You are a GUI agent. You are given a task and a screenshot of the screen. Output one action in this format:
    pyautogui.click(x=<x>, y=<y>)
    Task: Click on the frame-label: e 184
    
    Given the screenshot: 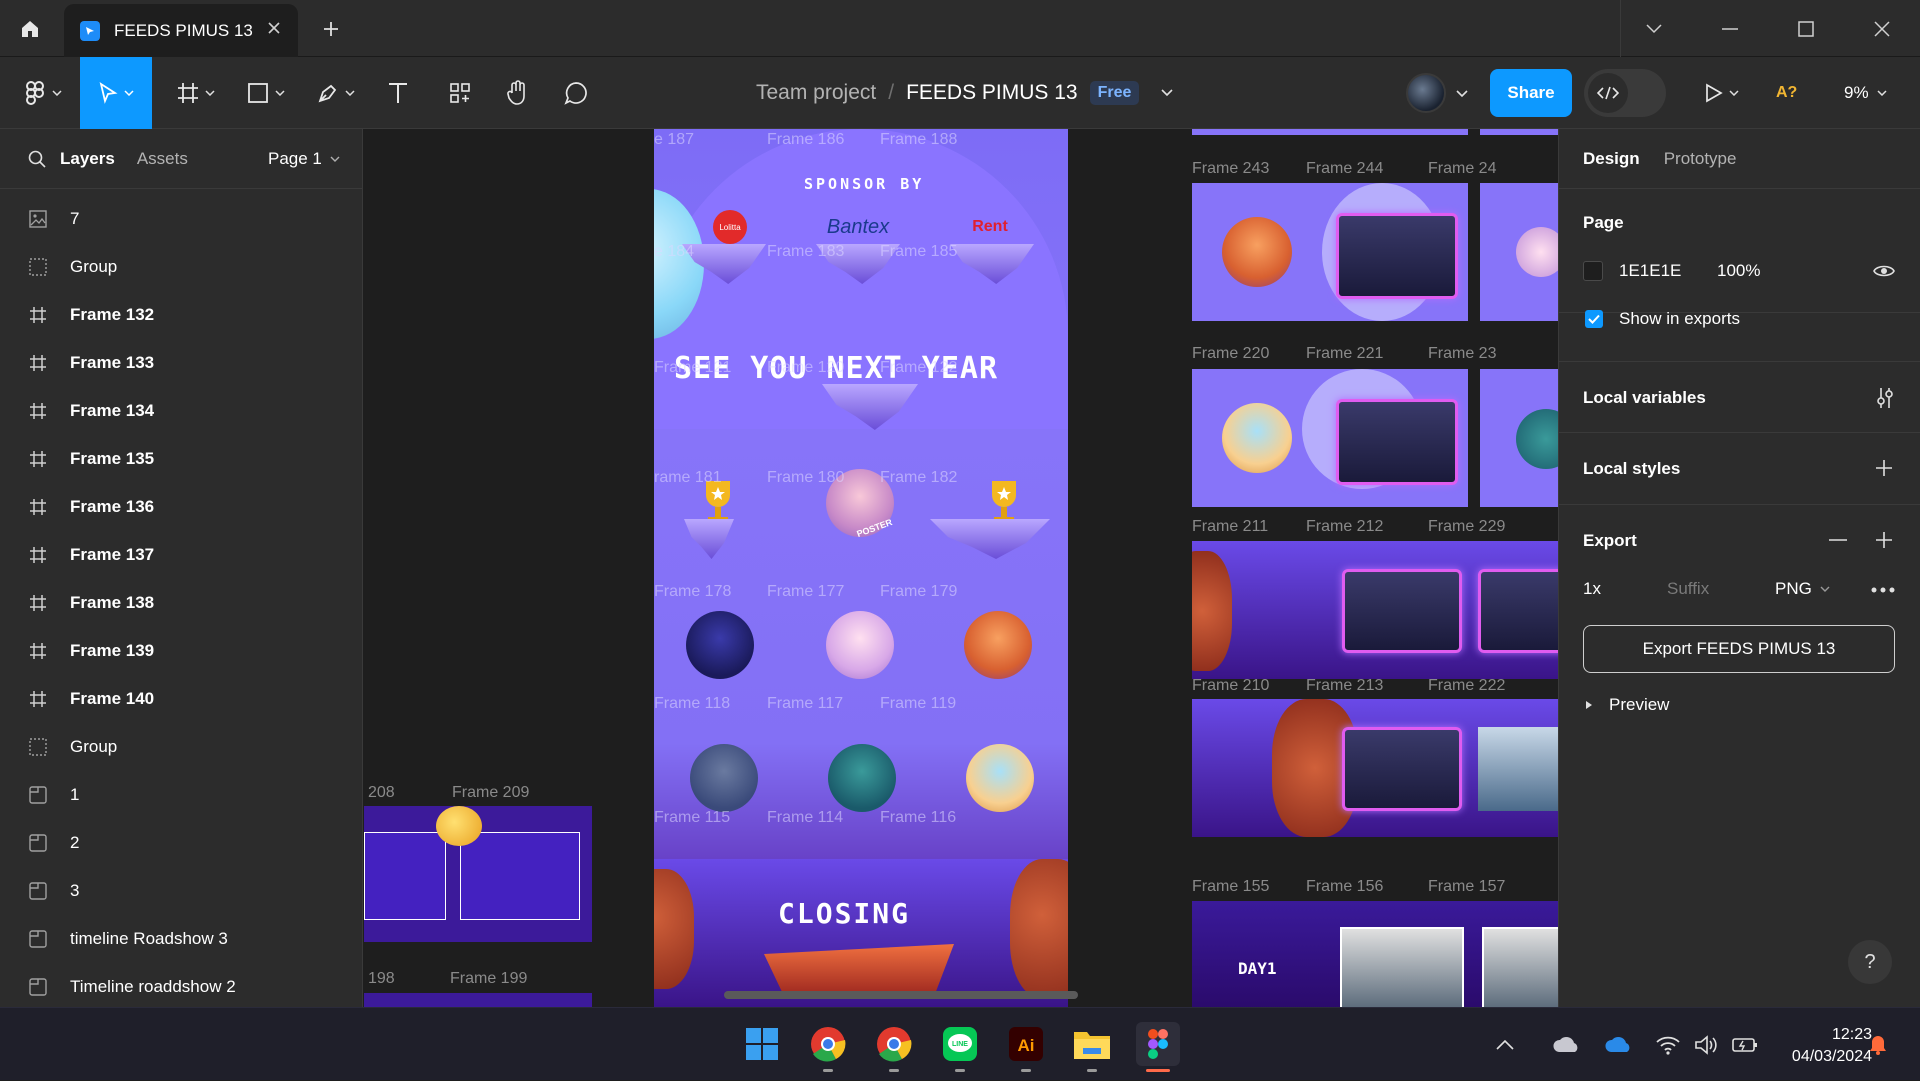 What is the action you would take?
    pyautogui.click(x=674, y=252)
    